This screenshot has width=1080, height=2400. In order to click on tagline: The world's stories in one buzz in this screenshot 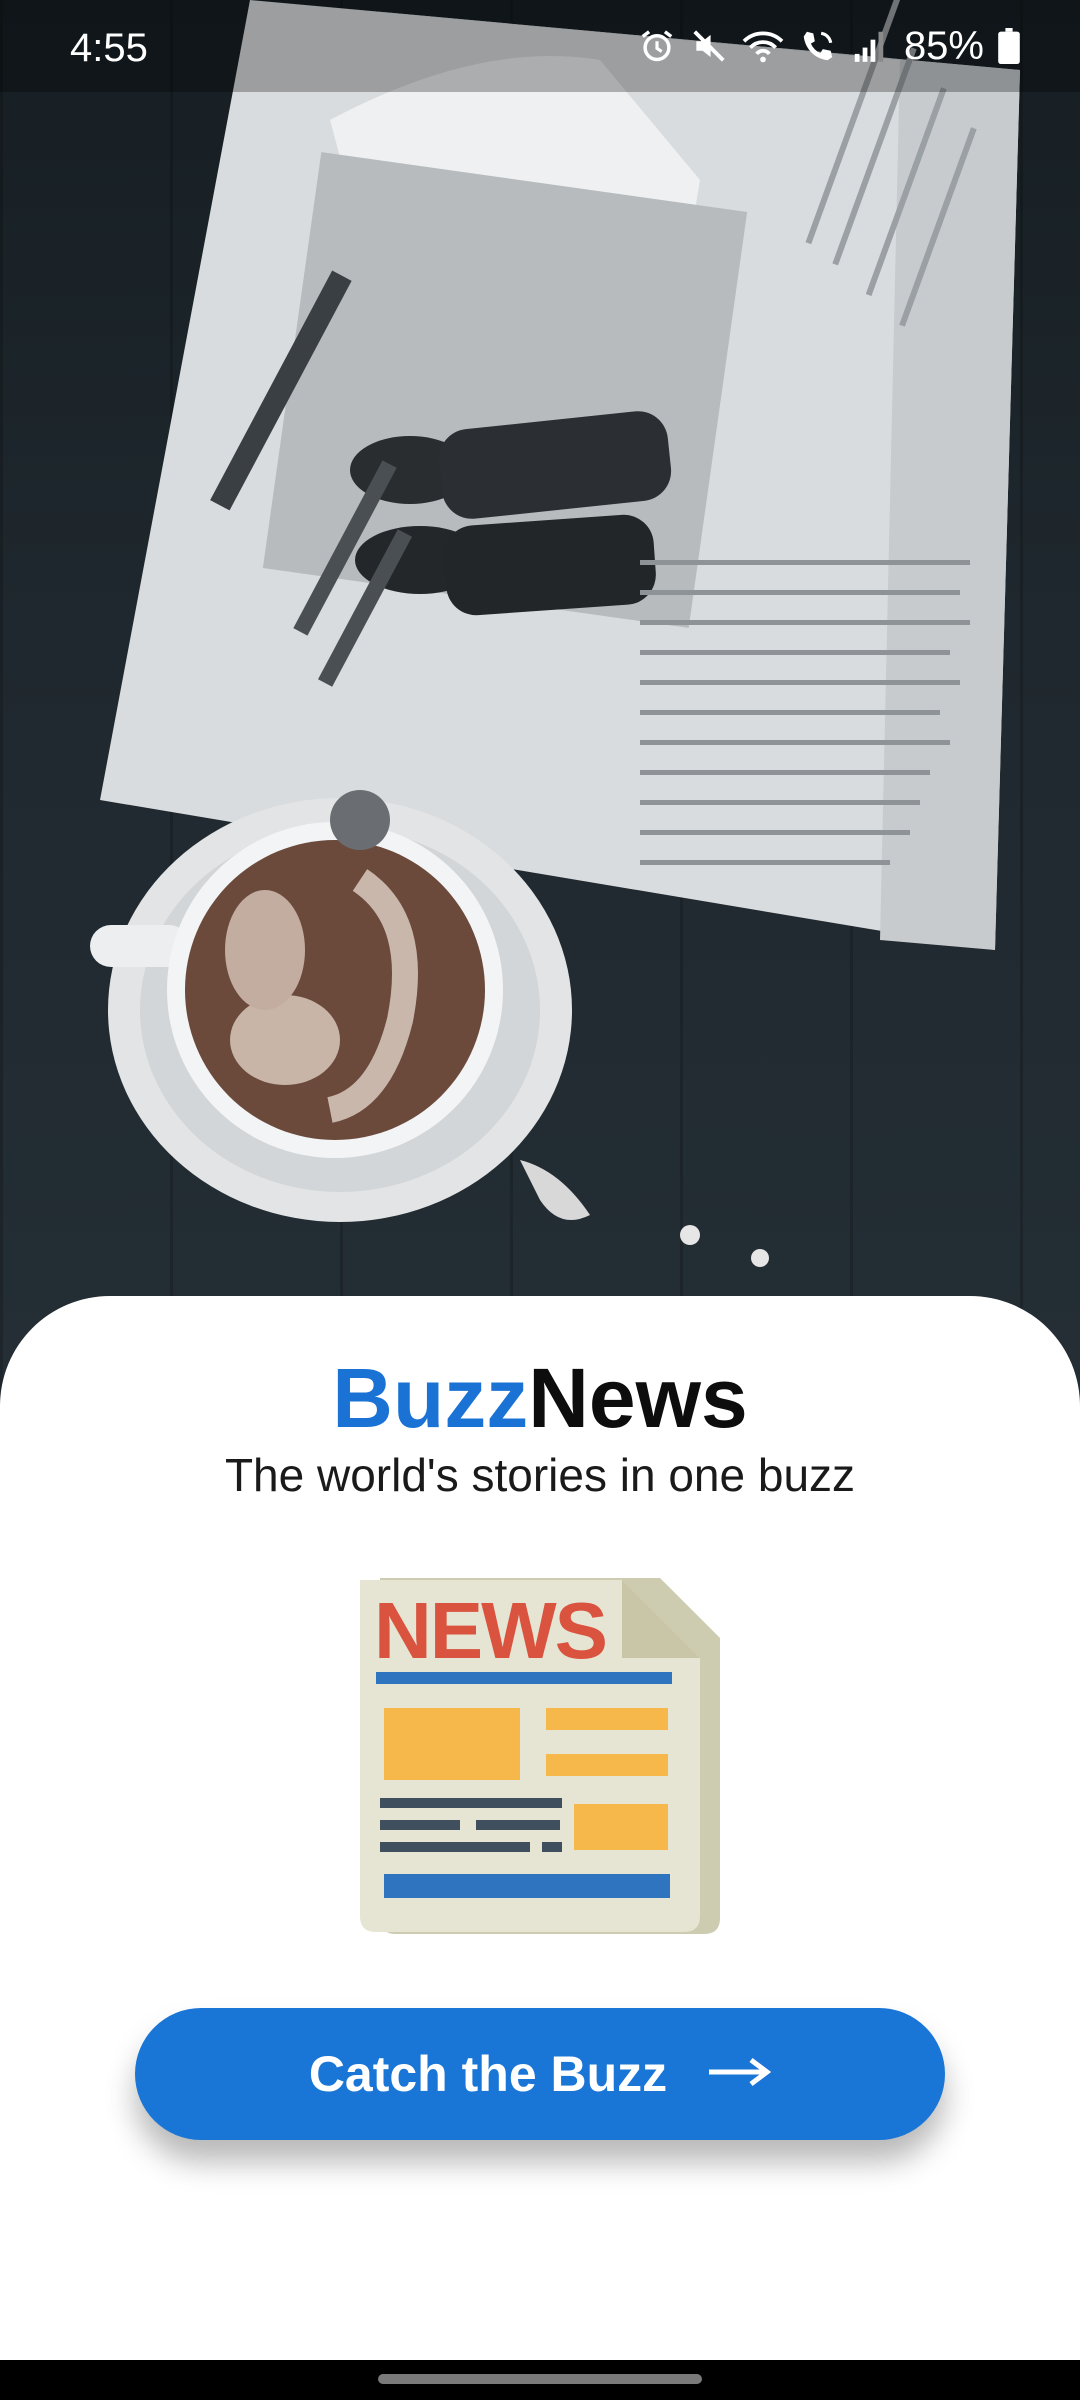, I will do `click(540, 1475)`.